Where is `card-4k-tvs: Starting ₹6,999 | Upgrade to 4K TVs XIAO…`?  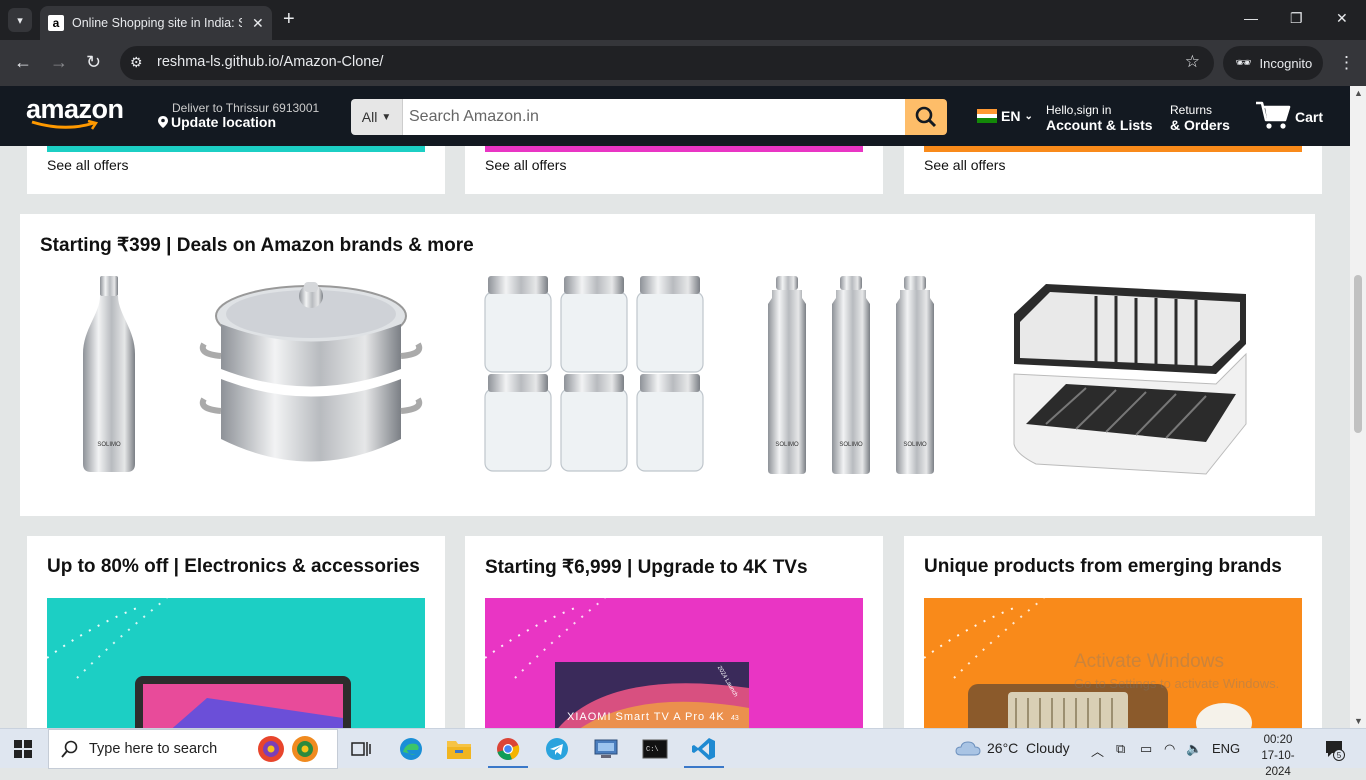 card-4k-tvs: Starting ₹6,999 | Upgrade to 4K TVs XIAO… is located at coordinates (674, 632).